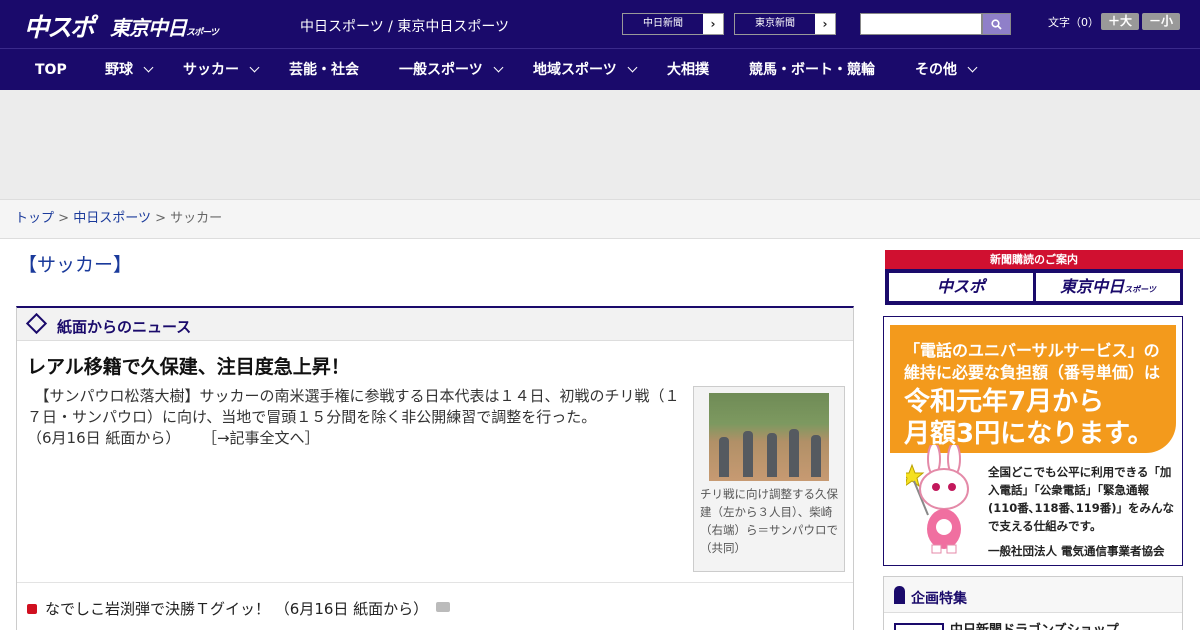 This screenshot has width=1200, height=630. I want to click on feature-title: 企画特集, so click(939, 599).